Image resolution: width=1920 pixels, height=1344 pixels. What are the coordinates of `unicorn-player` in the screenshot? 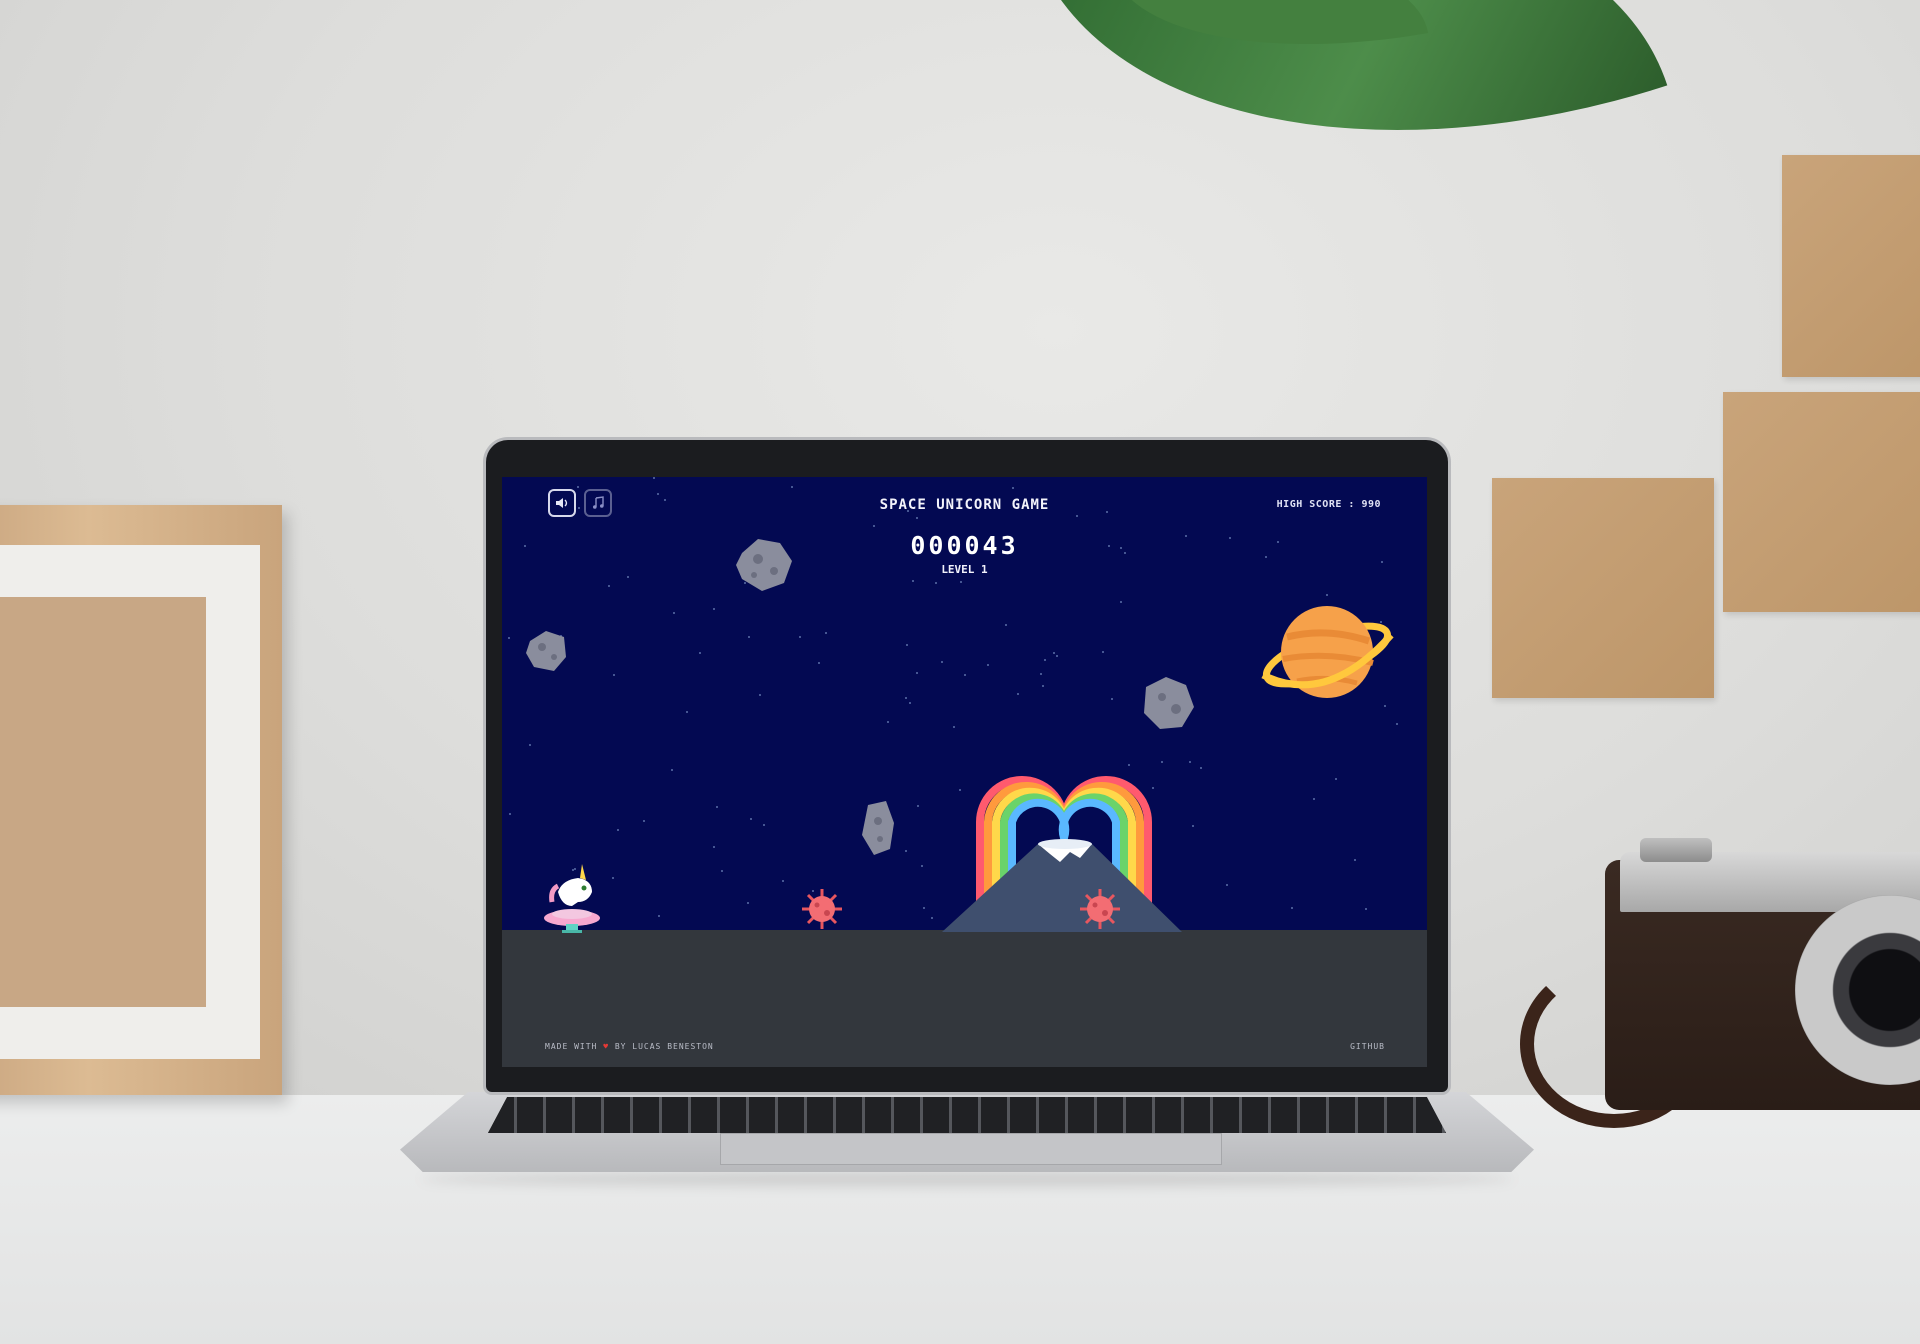 It's located at (572, 898).